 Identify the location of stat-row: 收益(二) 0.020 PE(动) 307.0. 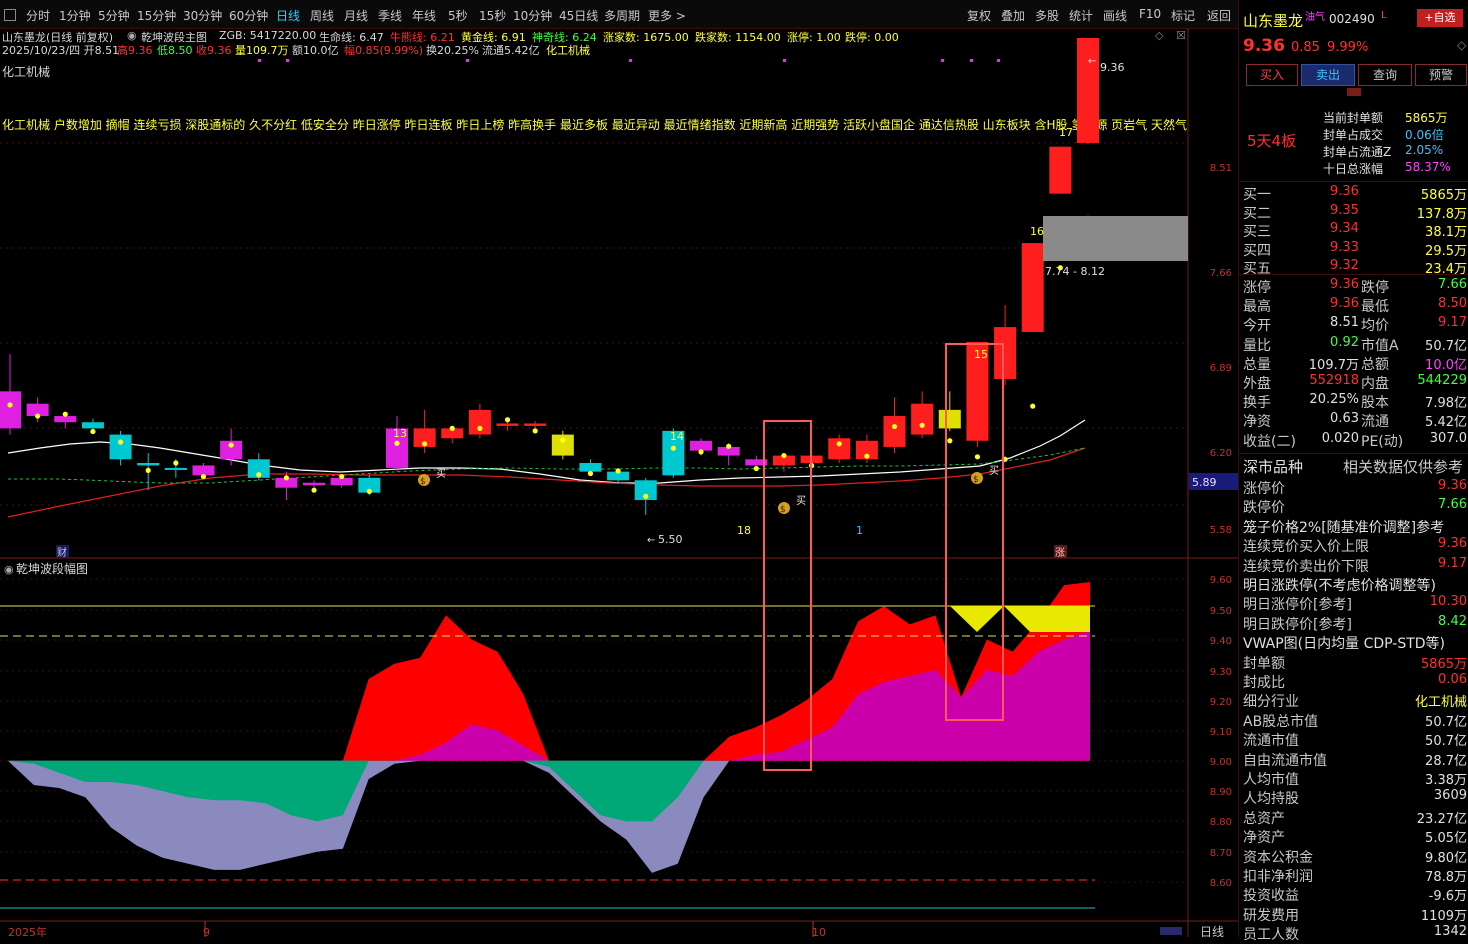
(1355, 440).